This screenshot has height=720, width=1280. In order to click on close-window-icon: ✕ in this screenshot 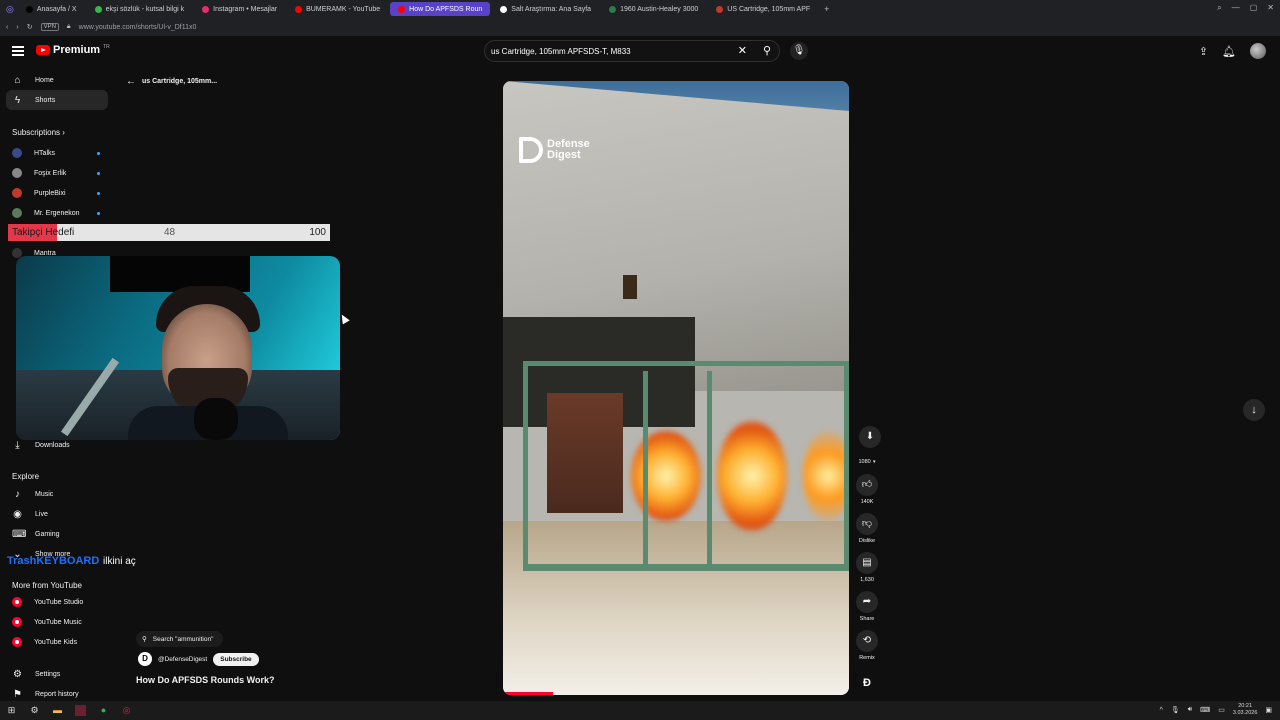, I will do `click(1270, 8)`.